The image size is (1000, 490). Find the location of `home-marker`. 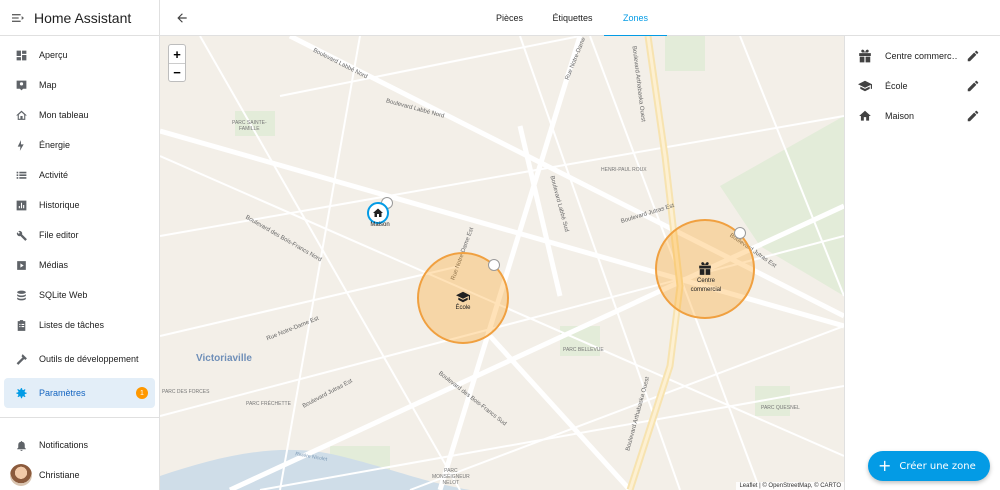

home-marker is located at coordinates (378, 213).